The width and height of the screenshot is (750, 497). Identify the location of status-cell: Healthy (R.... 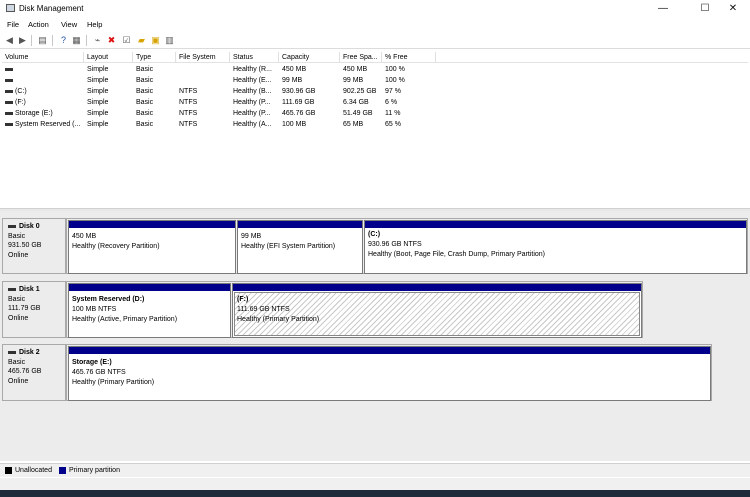
(252, 69).